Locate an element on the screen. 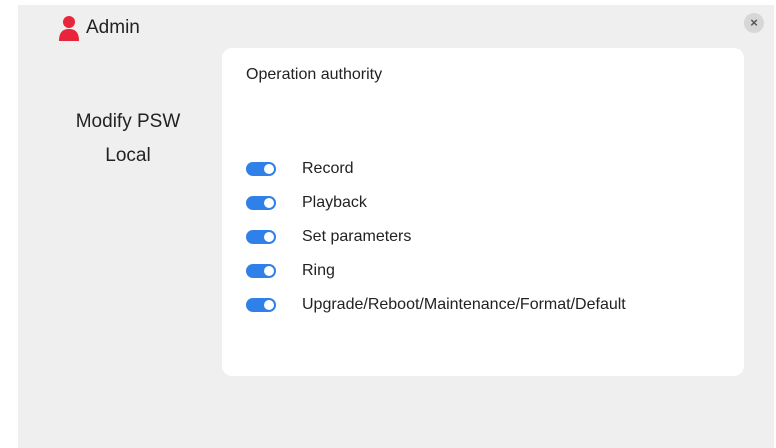  permission-row-set-parameters: Set parameters is located at coordinates (436, 237).